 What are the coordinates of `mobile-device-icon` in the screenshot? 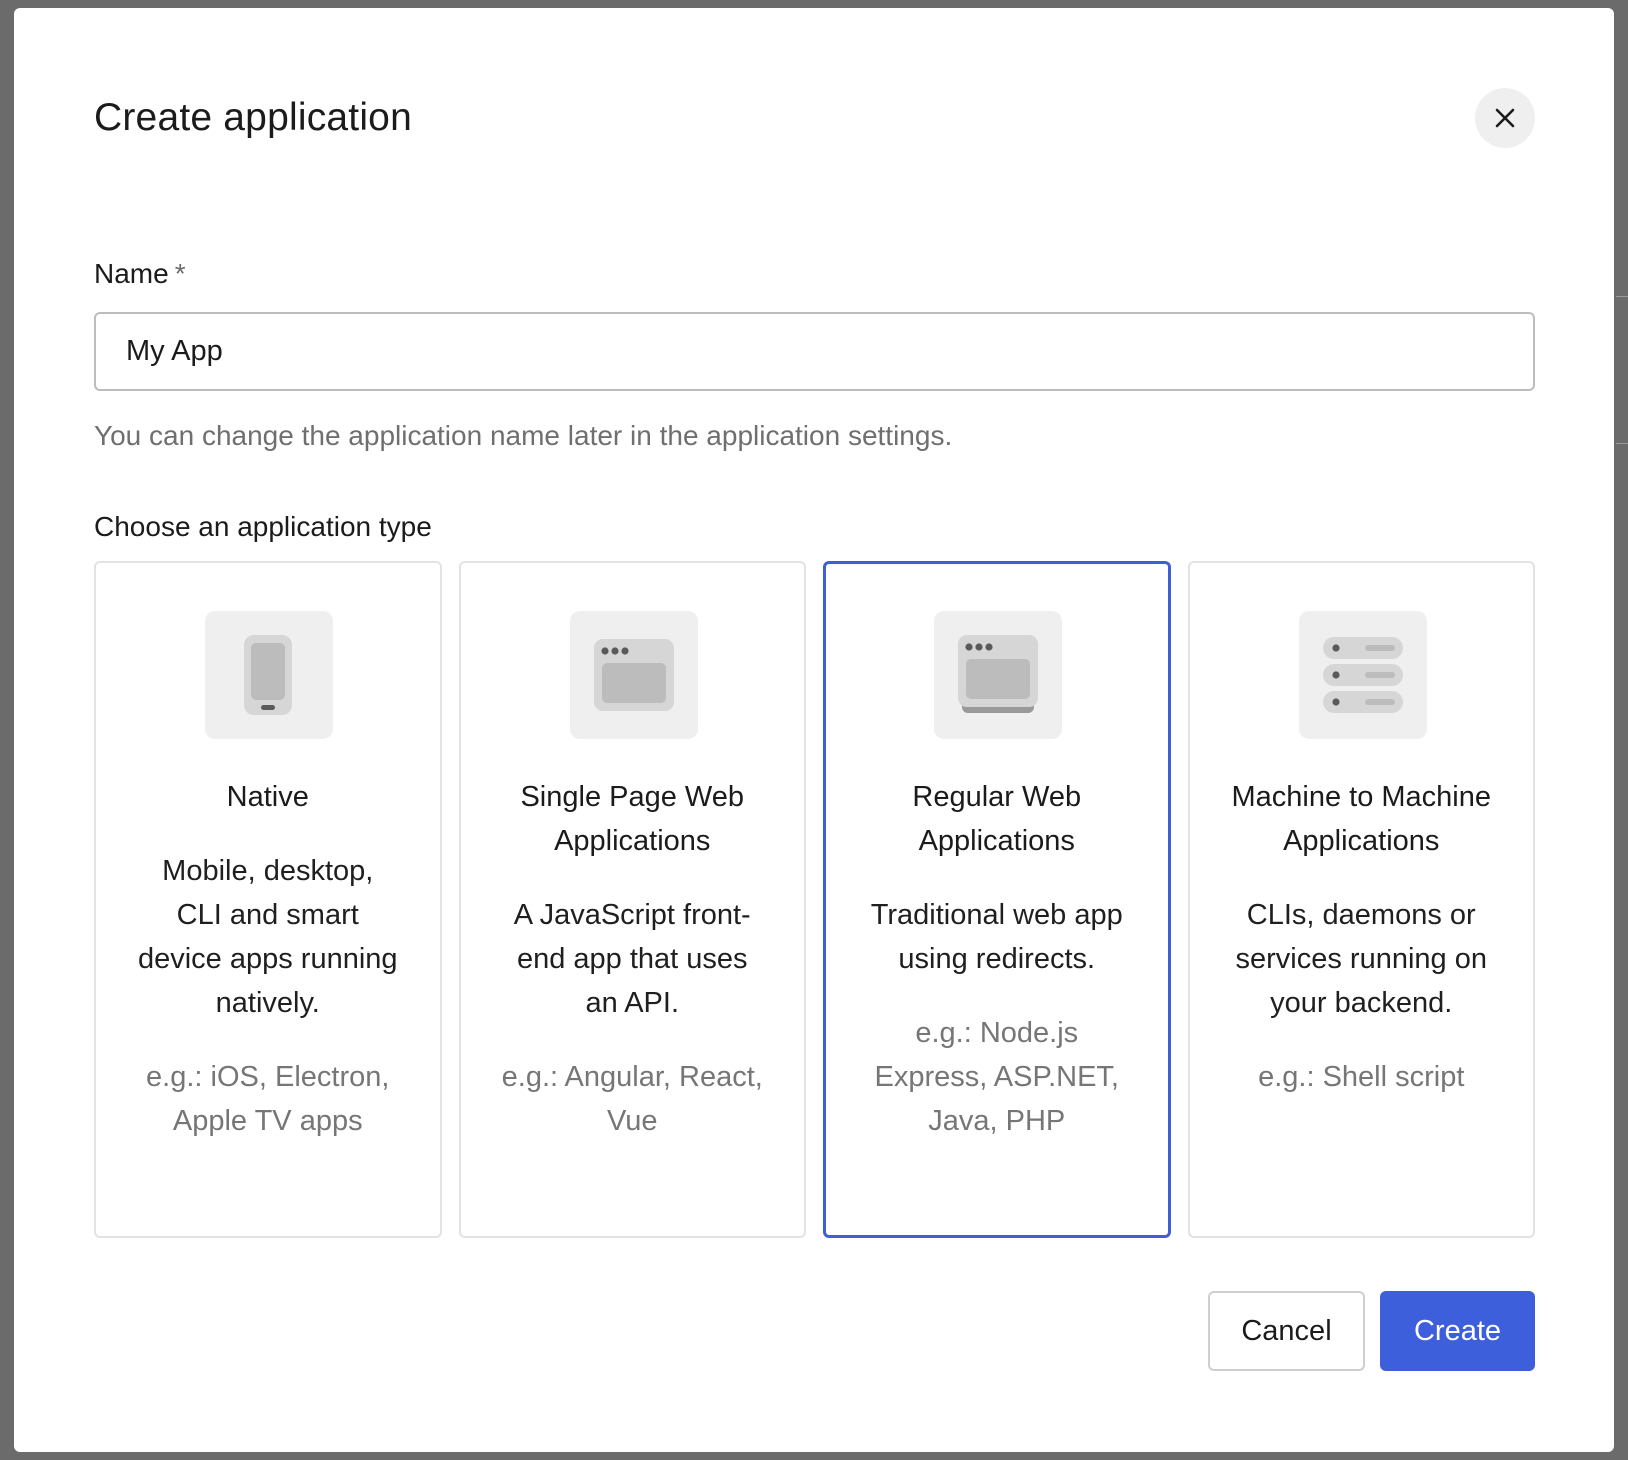 It's located at (269, 675).